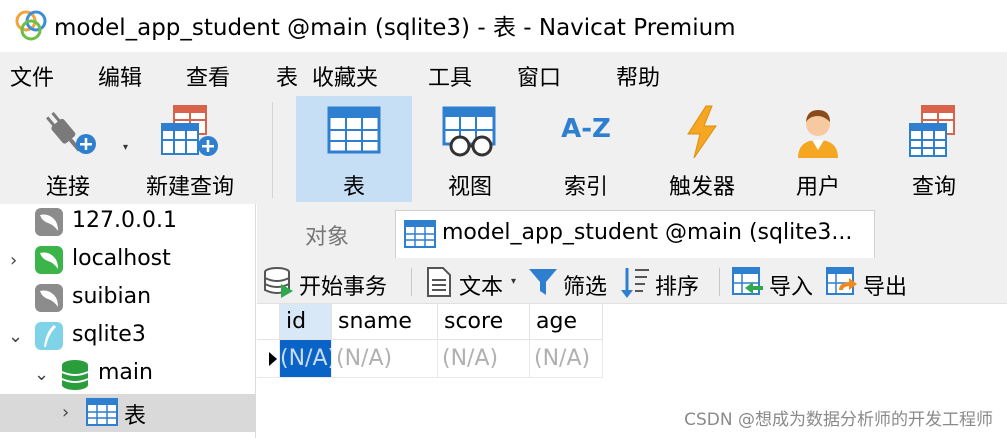  What do you see at coordinates (539, 76) in the screenshot?
I see `menu-window: 窗口` at bounding box center [539, 76].